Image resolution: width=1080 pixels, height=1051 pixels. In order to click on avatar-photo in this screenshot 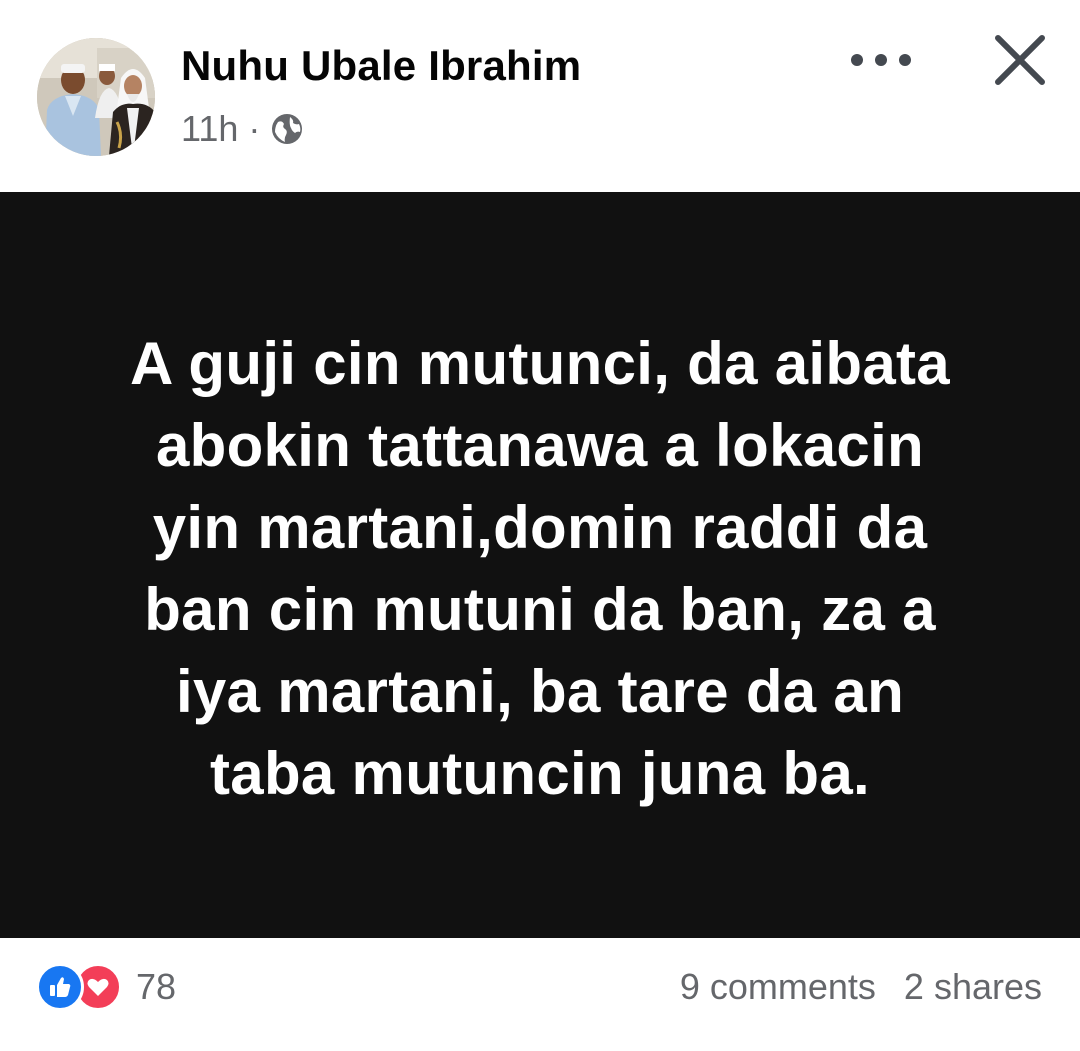, I will do `click(96, 97)`.